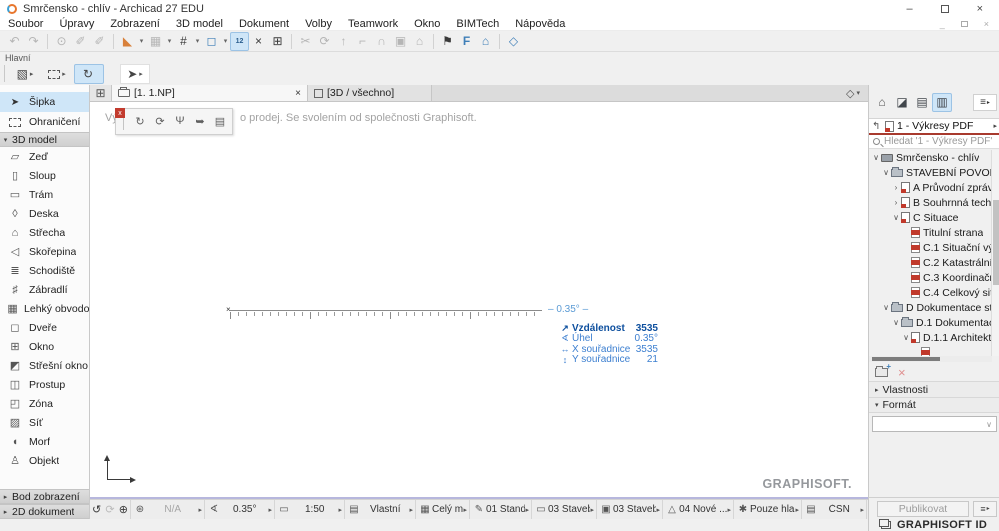 Image resolution: width=999 pixels, height=531 pixels. I want to click on previous-zoom-icon: ↺, so click(96, 509).